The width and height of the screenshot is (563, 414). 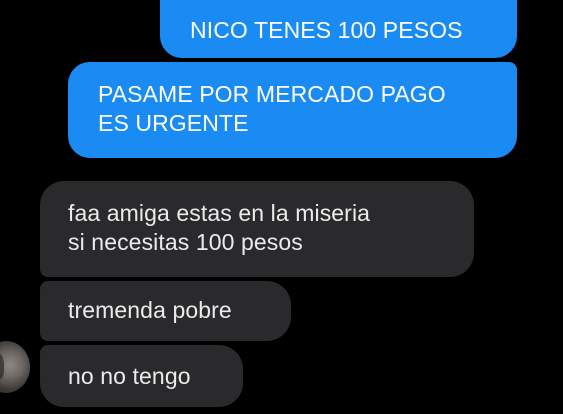 What do you see at coordinates (173, 123) in the screenshot?
I see `message-text: ES URGENTE` at bounding box center [173, 123].